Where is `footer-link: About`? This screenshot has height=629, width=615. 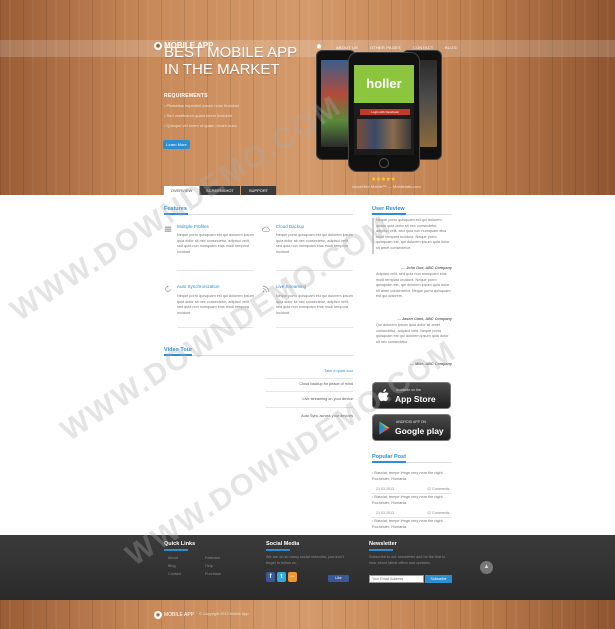
footer-link: About is located at coordinates (173, 558).